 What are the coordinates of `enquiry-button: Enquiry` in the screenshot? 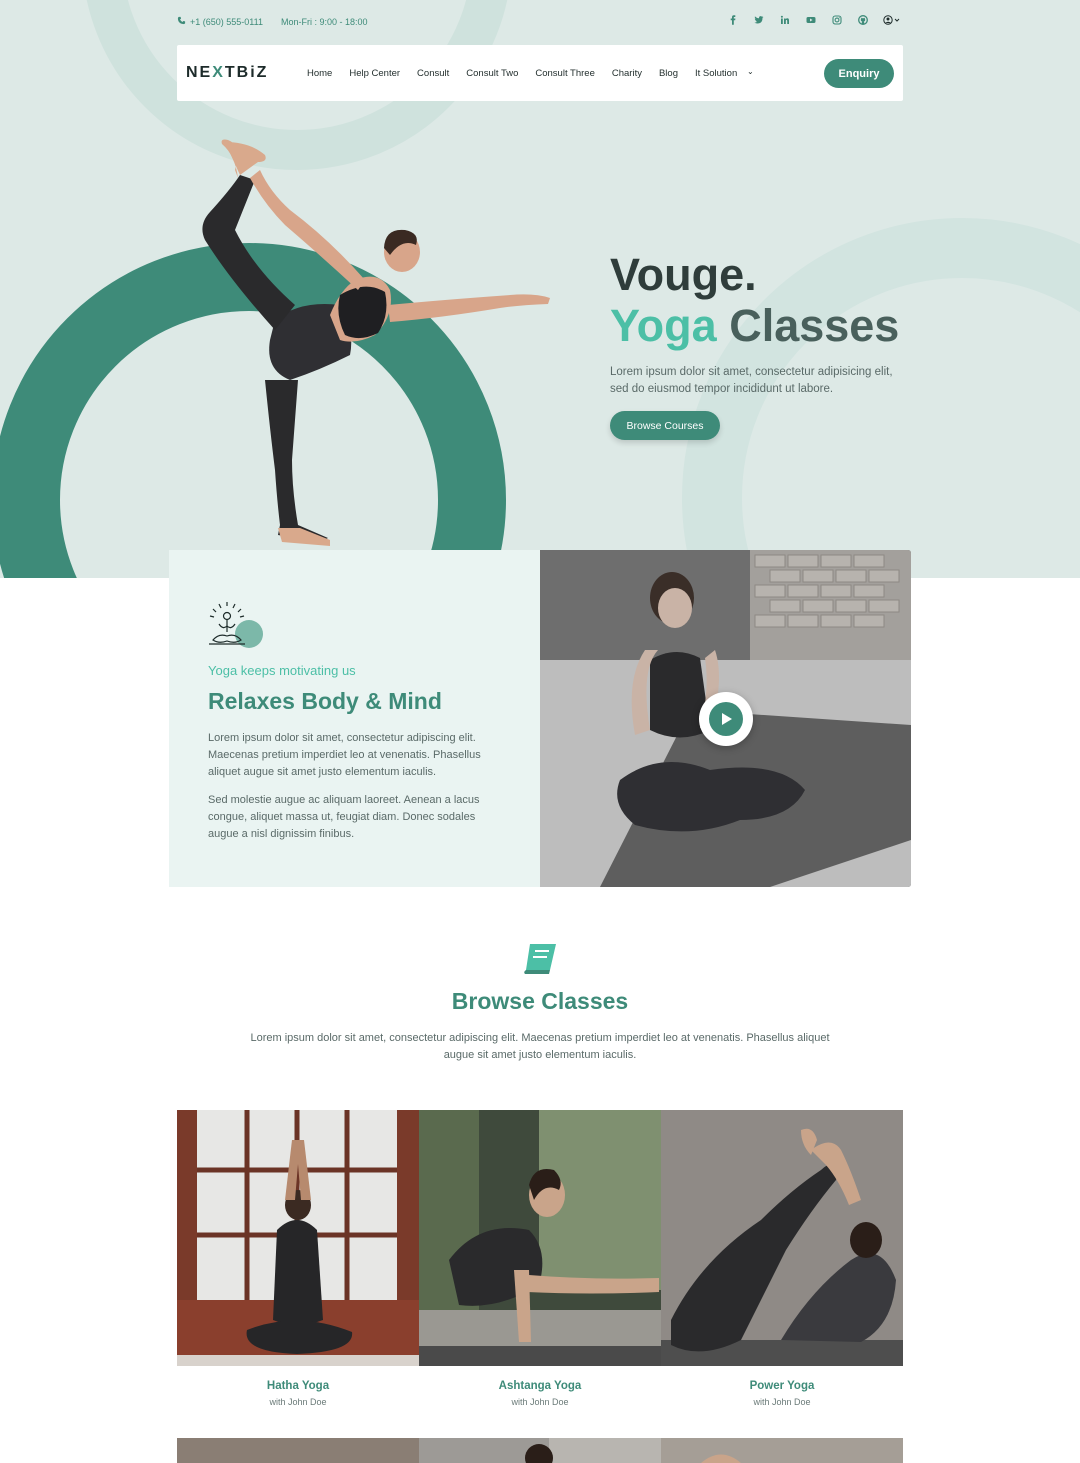 It's located at (859, 73).